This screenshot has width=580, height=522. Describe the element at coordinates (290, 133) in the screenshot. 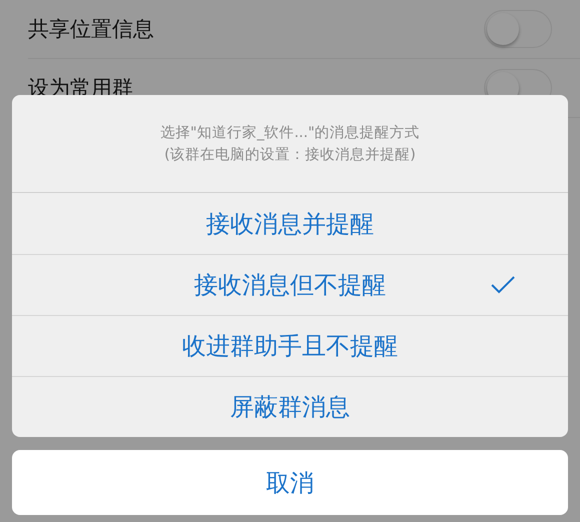

I see `sheet-title: 选择"知道行家_软件..."的消息提醒方式` at that location.